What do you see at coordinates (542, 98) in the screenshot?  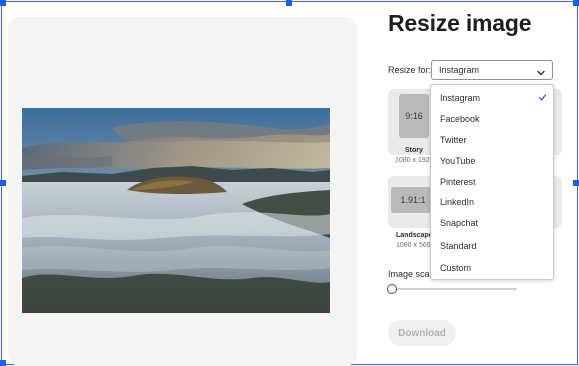 I see `checkmark-icon` at bounding box center [542, 98].